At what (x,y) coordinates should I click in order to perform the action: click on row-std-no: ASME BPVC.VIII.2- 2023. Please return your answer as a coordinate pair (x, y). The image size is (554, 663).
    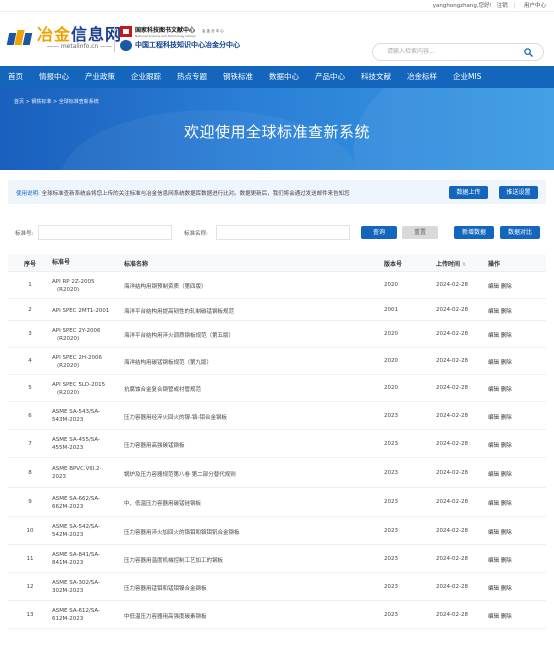
    Looking at the image, I should click on (77, 473).